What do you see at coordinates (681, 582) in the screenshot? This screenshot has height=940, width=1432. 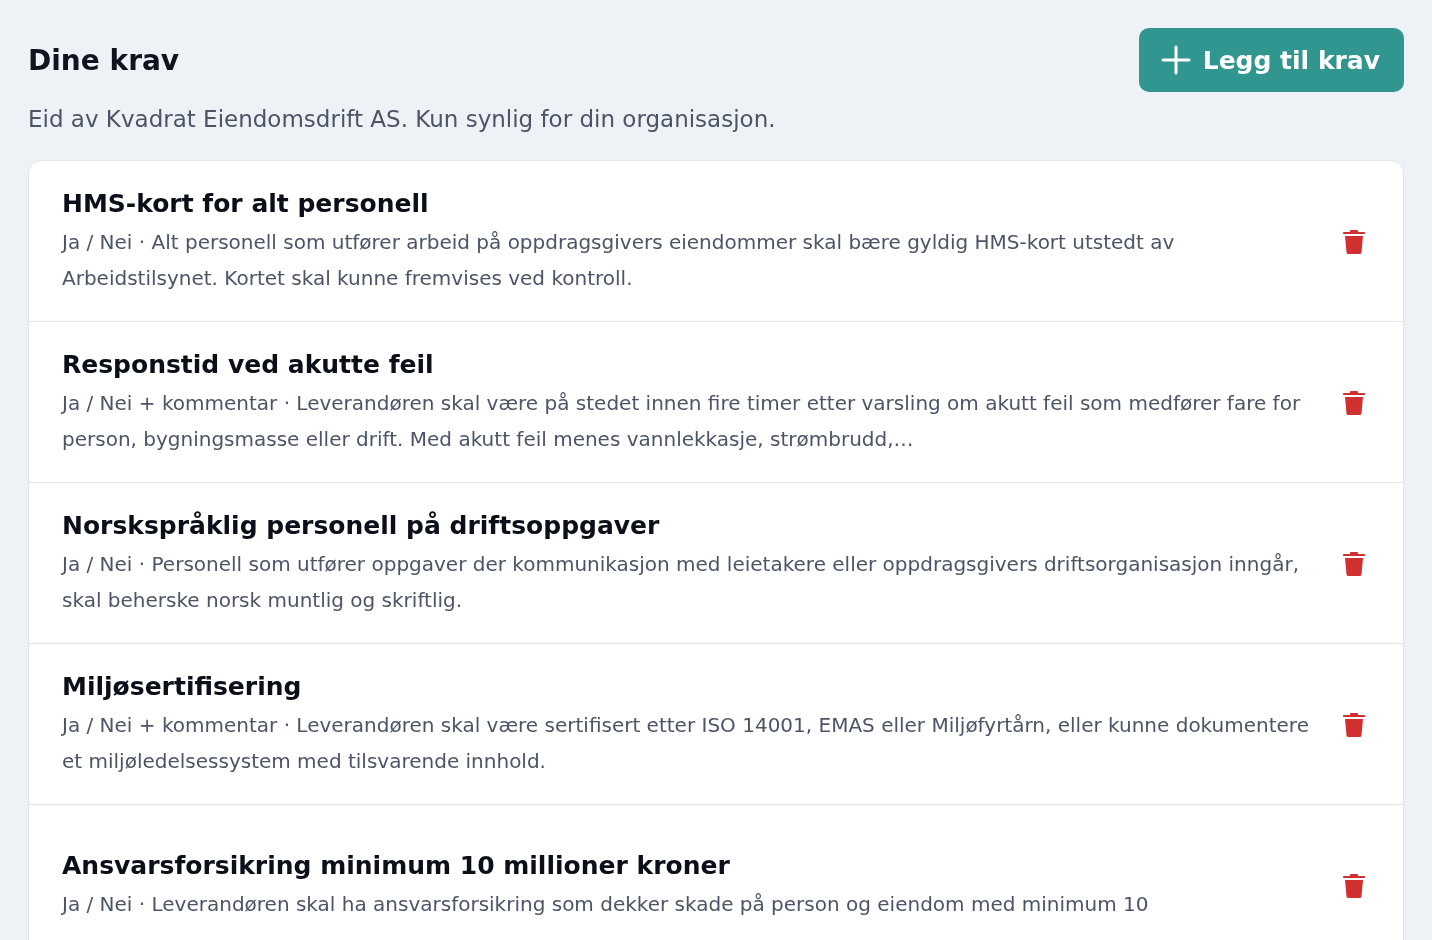 I see `requirement-description: Ja / Nei · Personell som utfører oppgaver der kommunikasjon med leietakere eller oppdragsgivers driftsorganisasjon inngår, skal beherske norsk muntlig og skriftlig.` at bounding box center [681, 582].